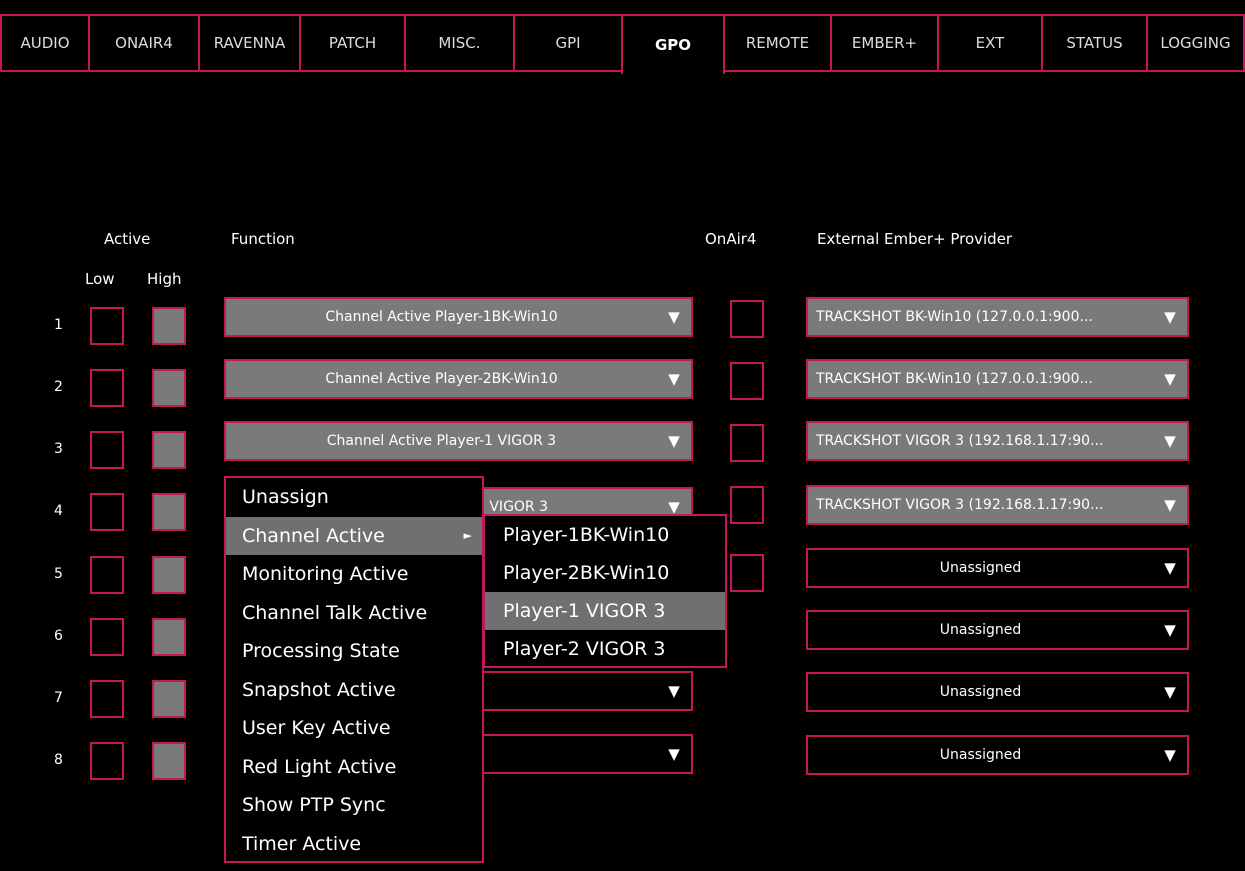 This screenshot has width=1245, height=871. What do you see at coordinates (354, 690) in the screenshot?
I see `menu-item-snapshot-active: Snapshot Active` at bounding box center [354, 690].